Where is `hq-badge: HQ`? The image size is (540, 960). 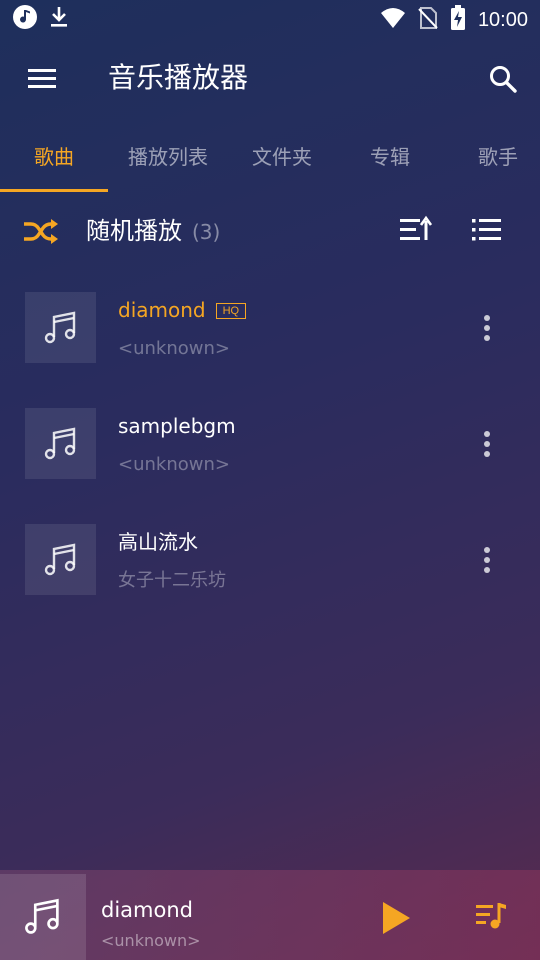
hq-badge: HQ is located at coordinates (231, 311).